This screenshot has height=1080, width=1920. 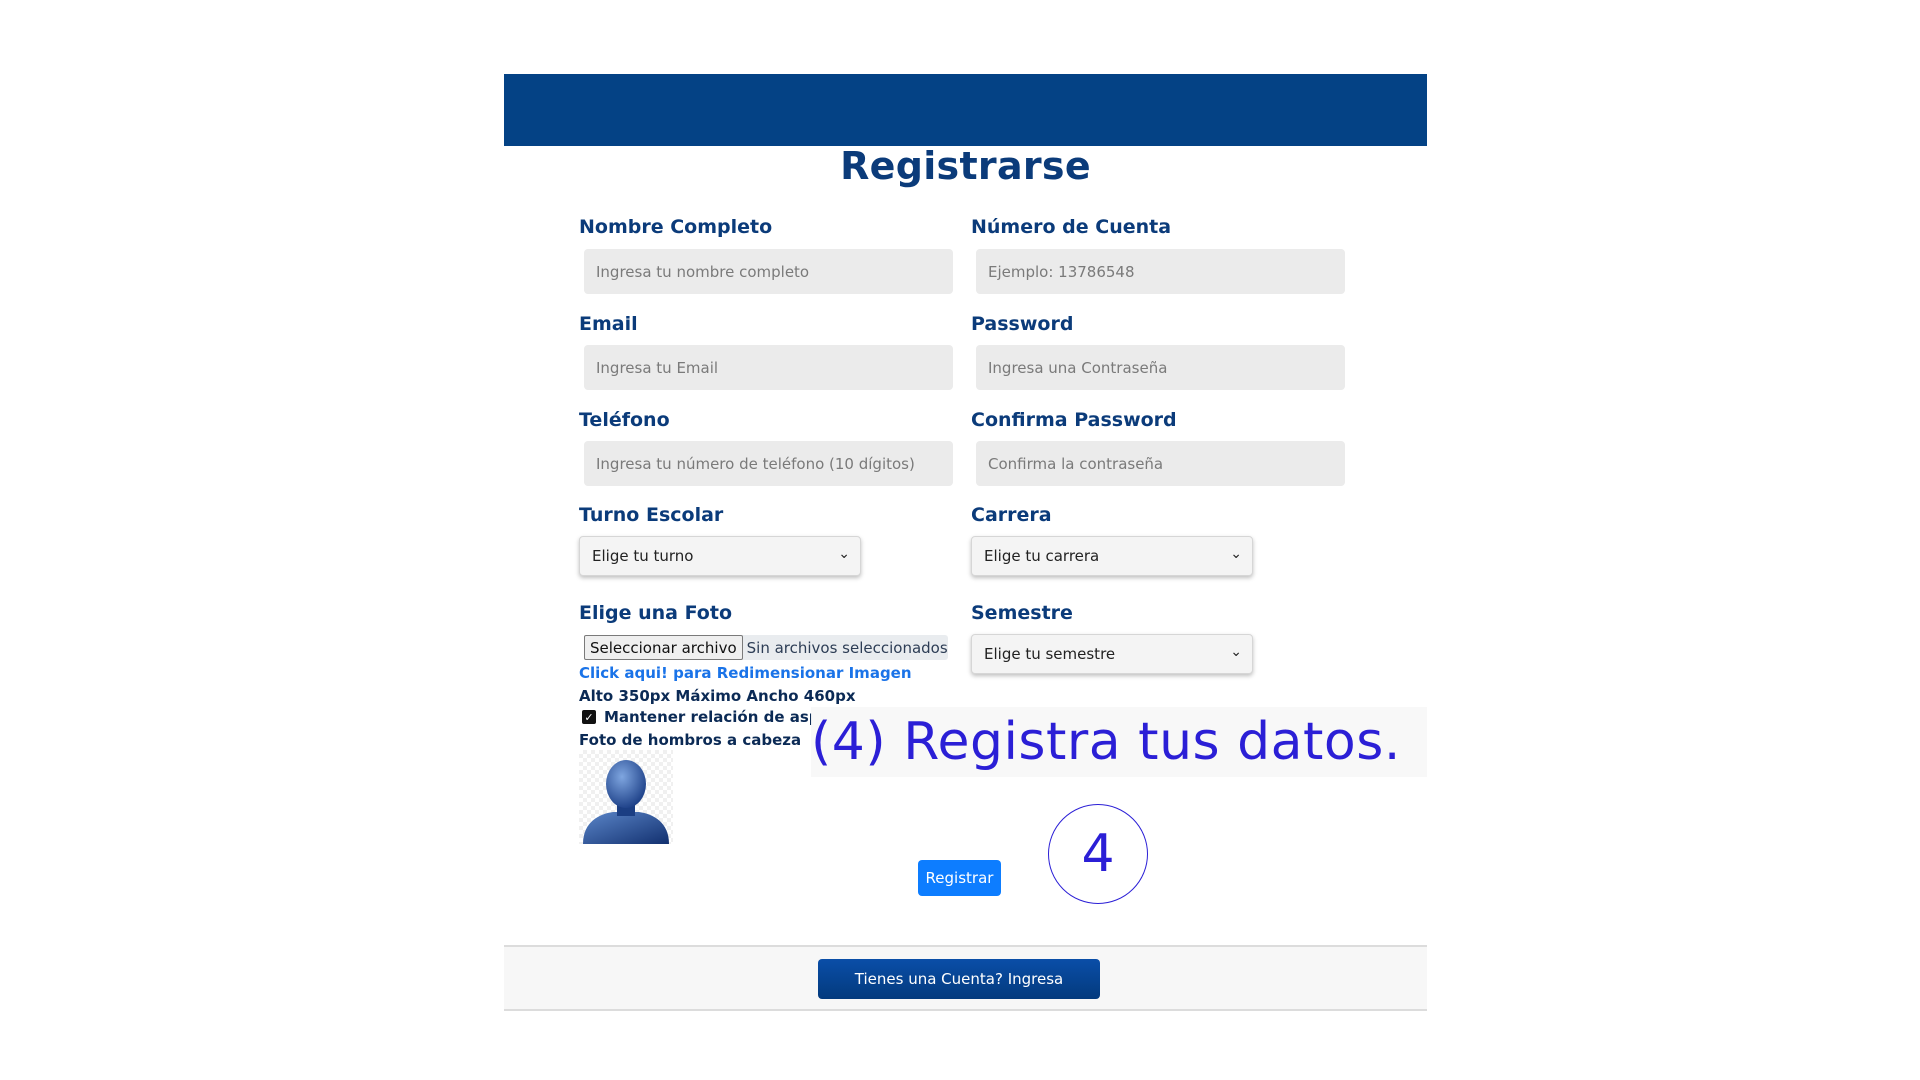 I want to click on register-button: Registrar, so click(x=959, y=878).